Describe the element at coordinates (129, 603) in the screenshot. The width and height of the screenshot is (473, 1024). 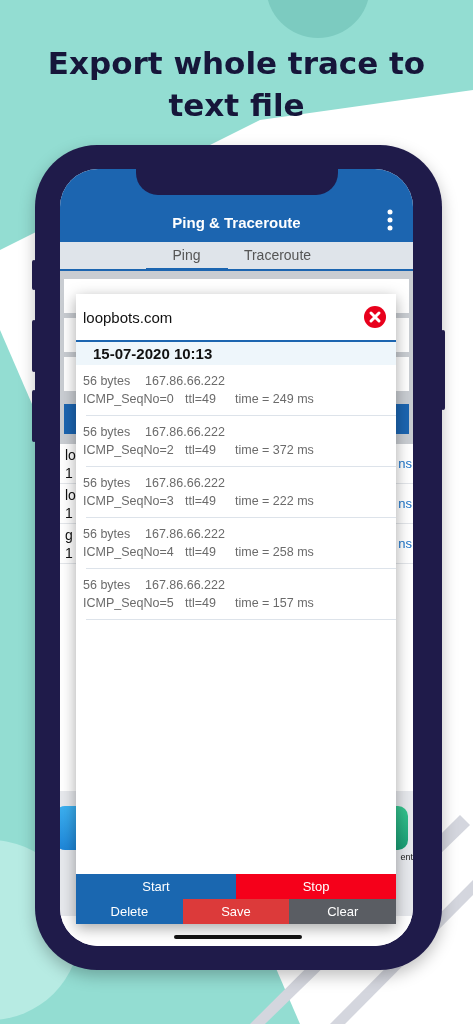
I see `reply-seq: ICMP_SeqNo=5` at that location.